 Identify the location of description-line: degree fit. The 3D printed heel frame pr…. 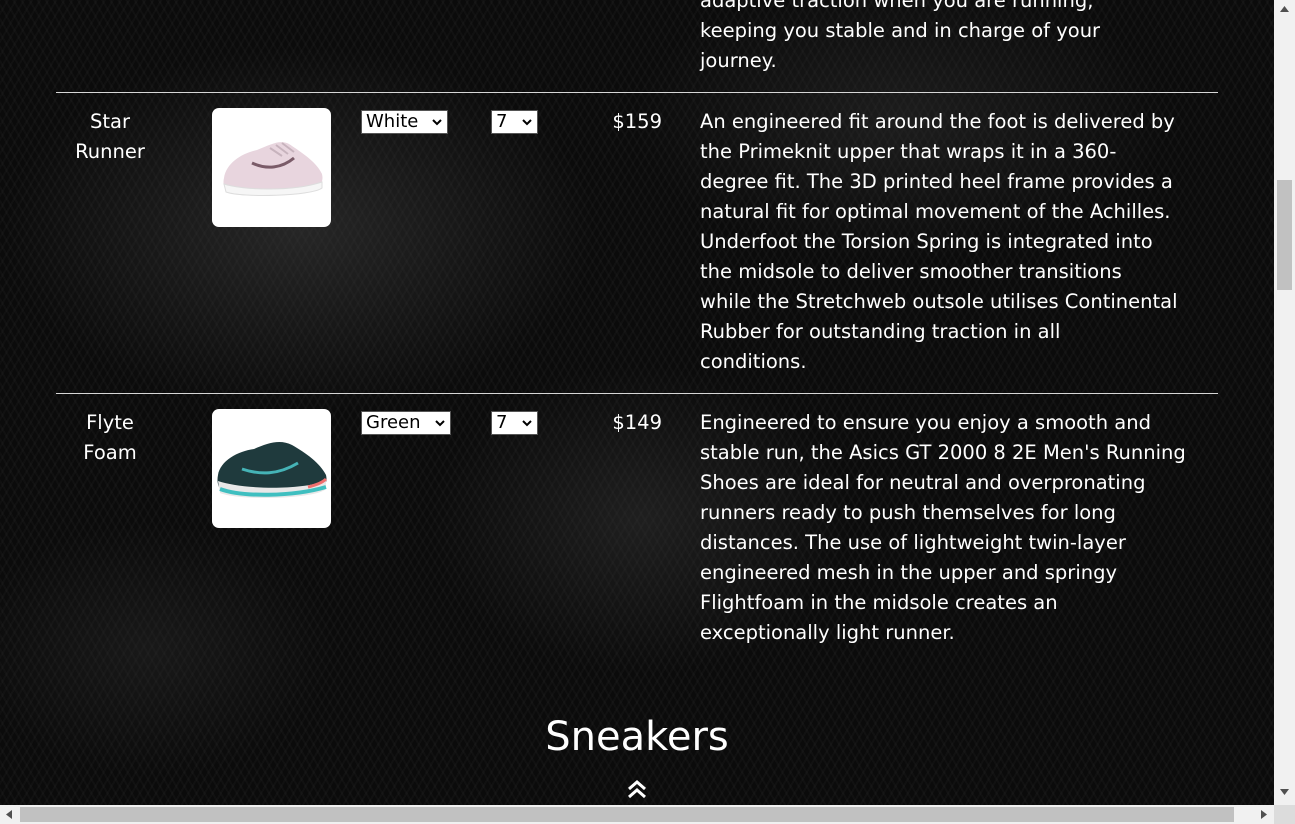
(936, 181).